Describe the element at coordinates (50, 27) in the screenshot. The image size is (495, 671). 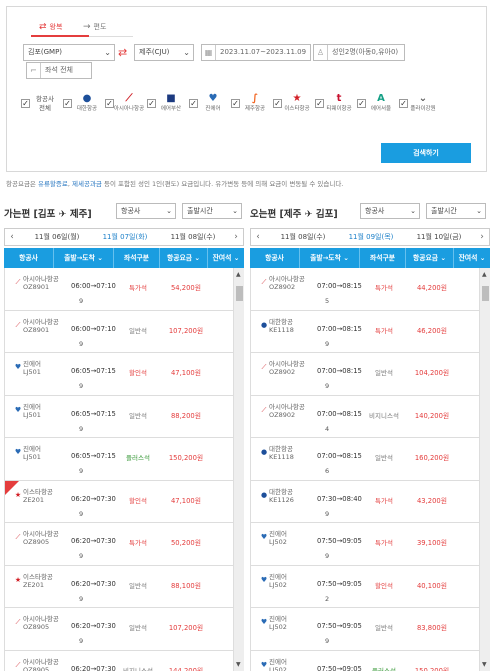
I see `tab-round-trip: ⇄ 왕복` at that location.